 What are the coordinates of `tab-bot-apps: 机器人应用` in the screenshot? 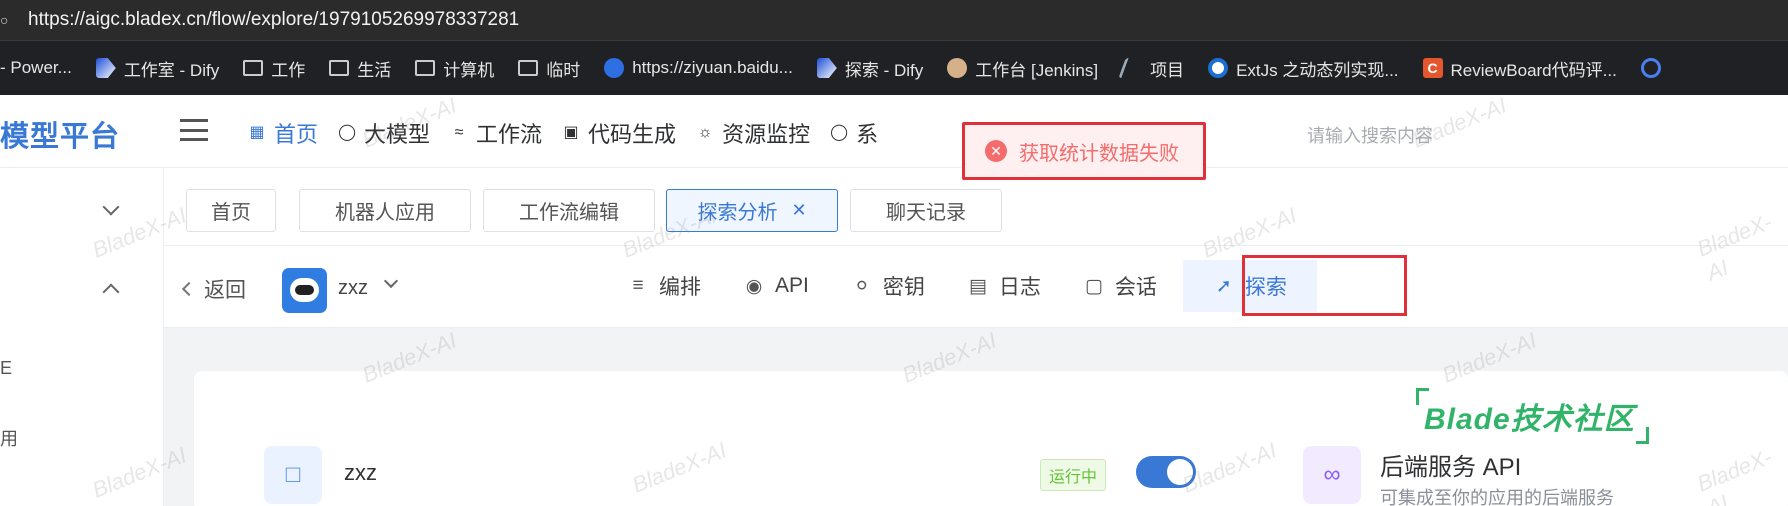 It's located at (385, 210).